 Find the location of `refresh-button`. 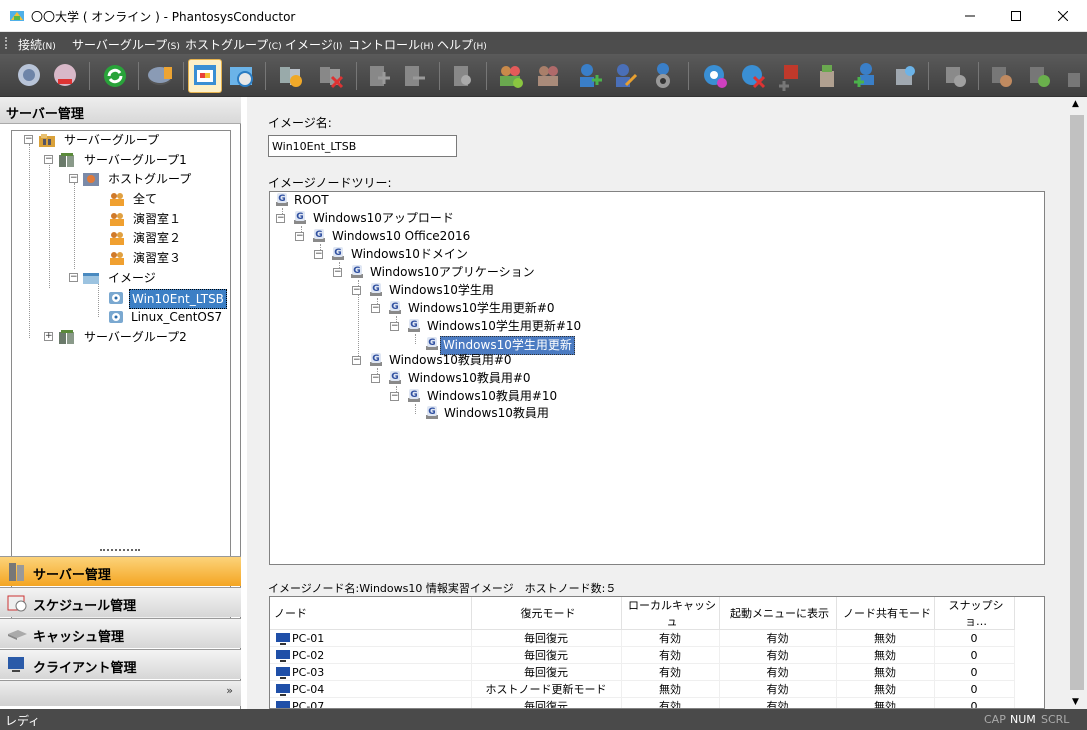

refresh-button is located at coordinates (115, 76).